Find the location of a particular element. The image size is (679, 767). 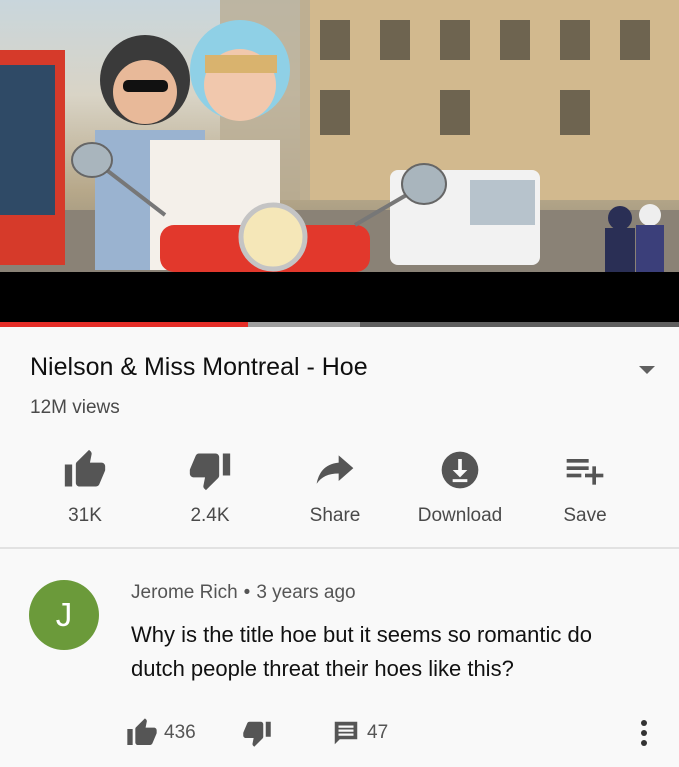

like-count: 31K is located at coordinates (85, 515).